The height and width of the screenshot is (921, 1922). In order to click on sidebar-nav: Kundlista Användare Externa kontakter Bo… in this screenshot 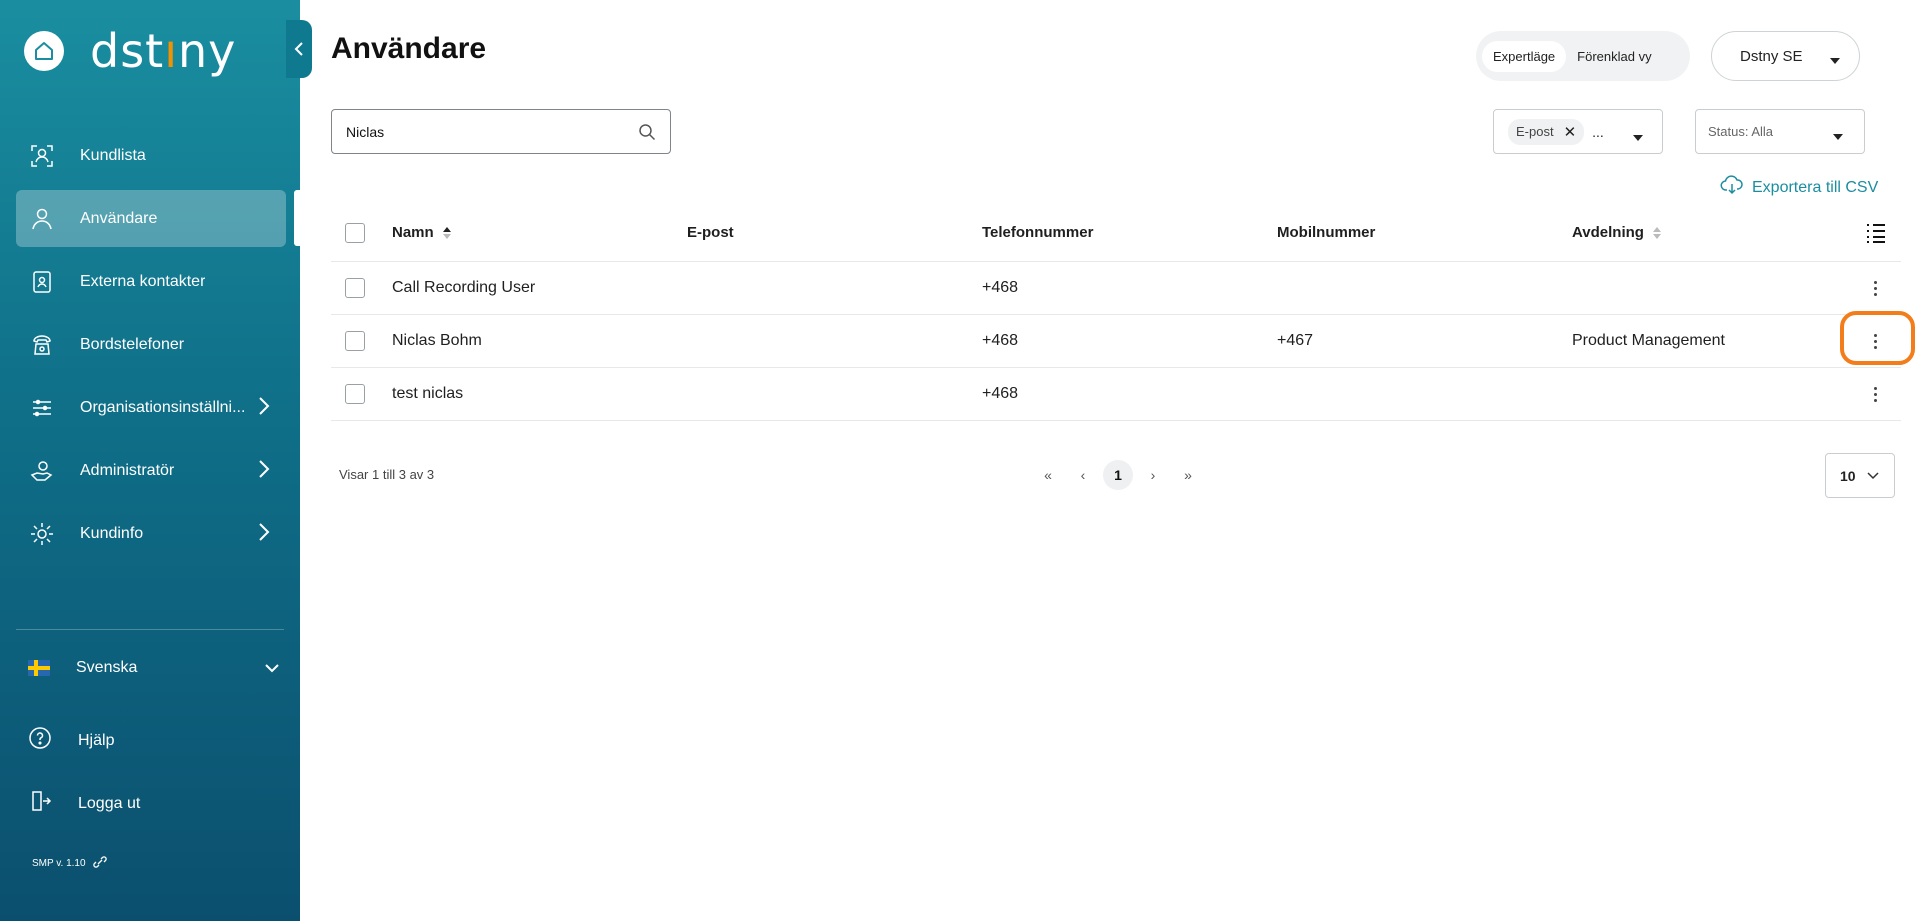, I will do `click(151, 347)`.